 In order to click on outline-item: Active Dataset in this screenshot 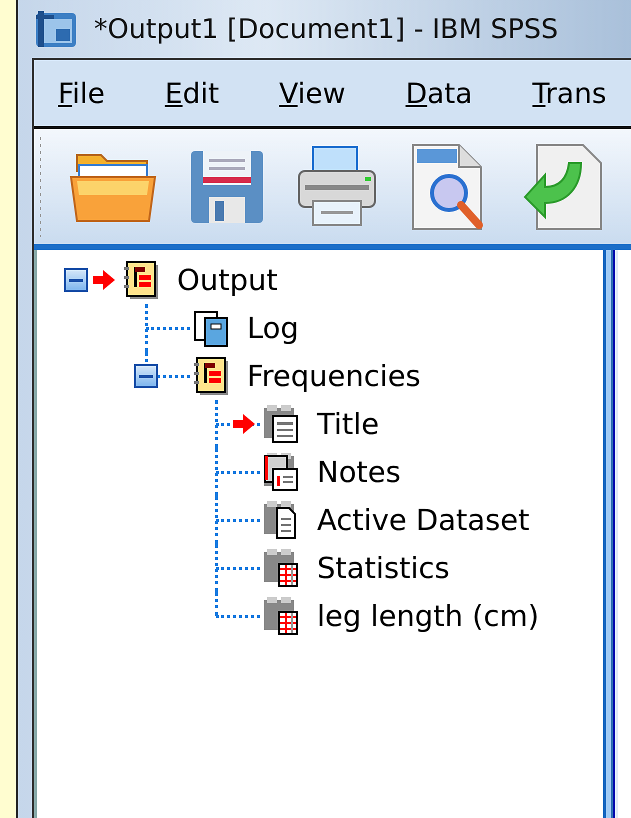, I will do `click(423, 520)`.